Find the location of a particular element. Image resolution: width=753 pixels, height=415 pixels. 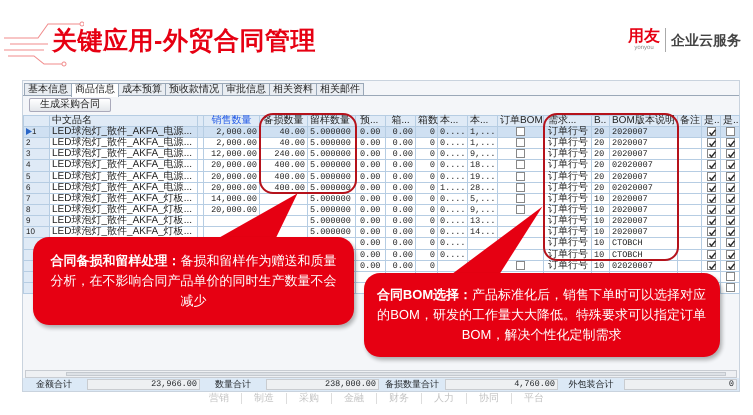

row-number: 2 is located at coordinates (28, 143).